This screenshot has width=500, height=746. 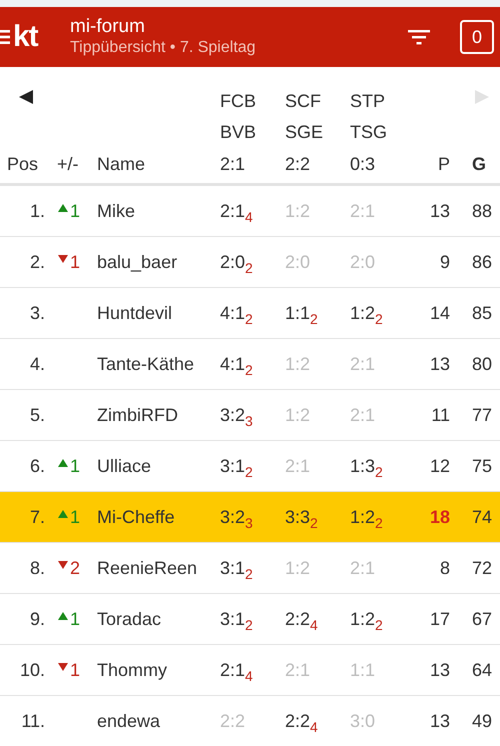 I want to click on points-cell: 11, so click(x=440, y=415).